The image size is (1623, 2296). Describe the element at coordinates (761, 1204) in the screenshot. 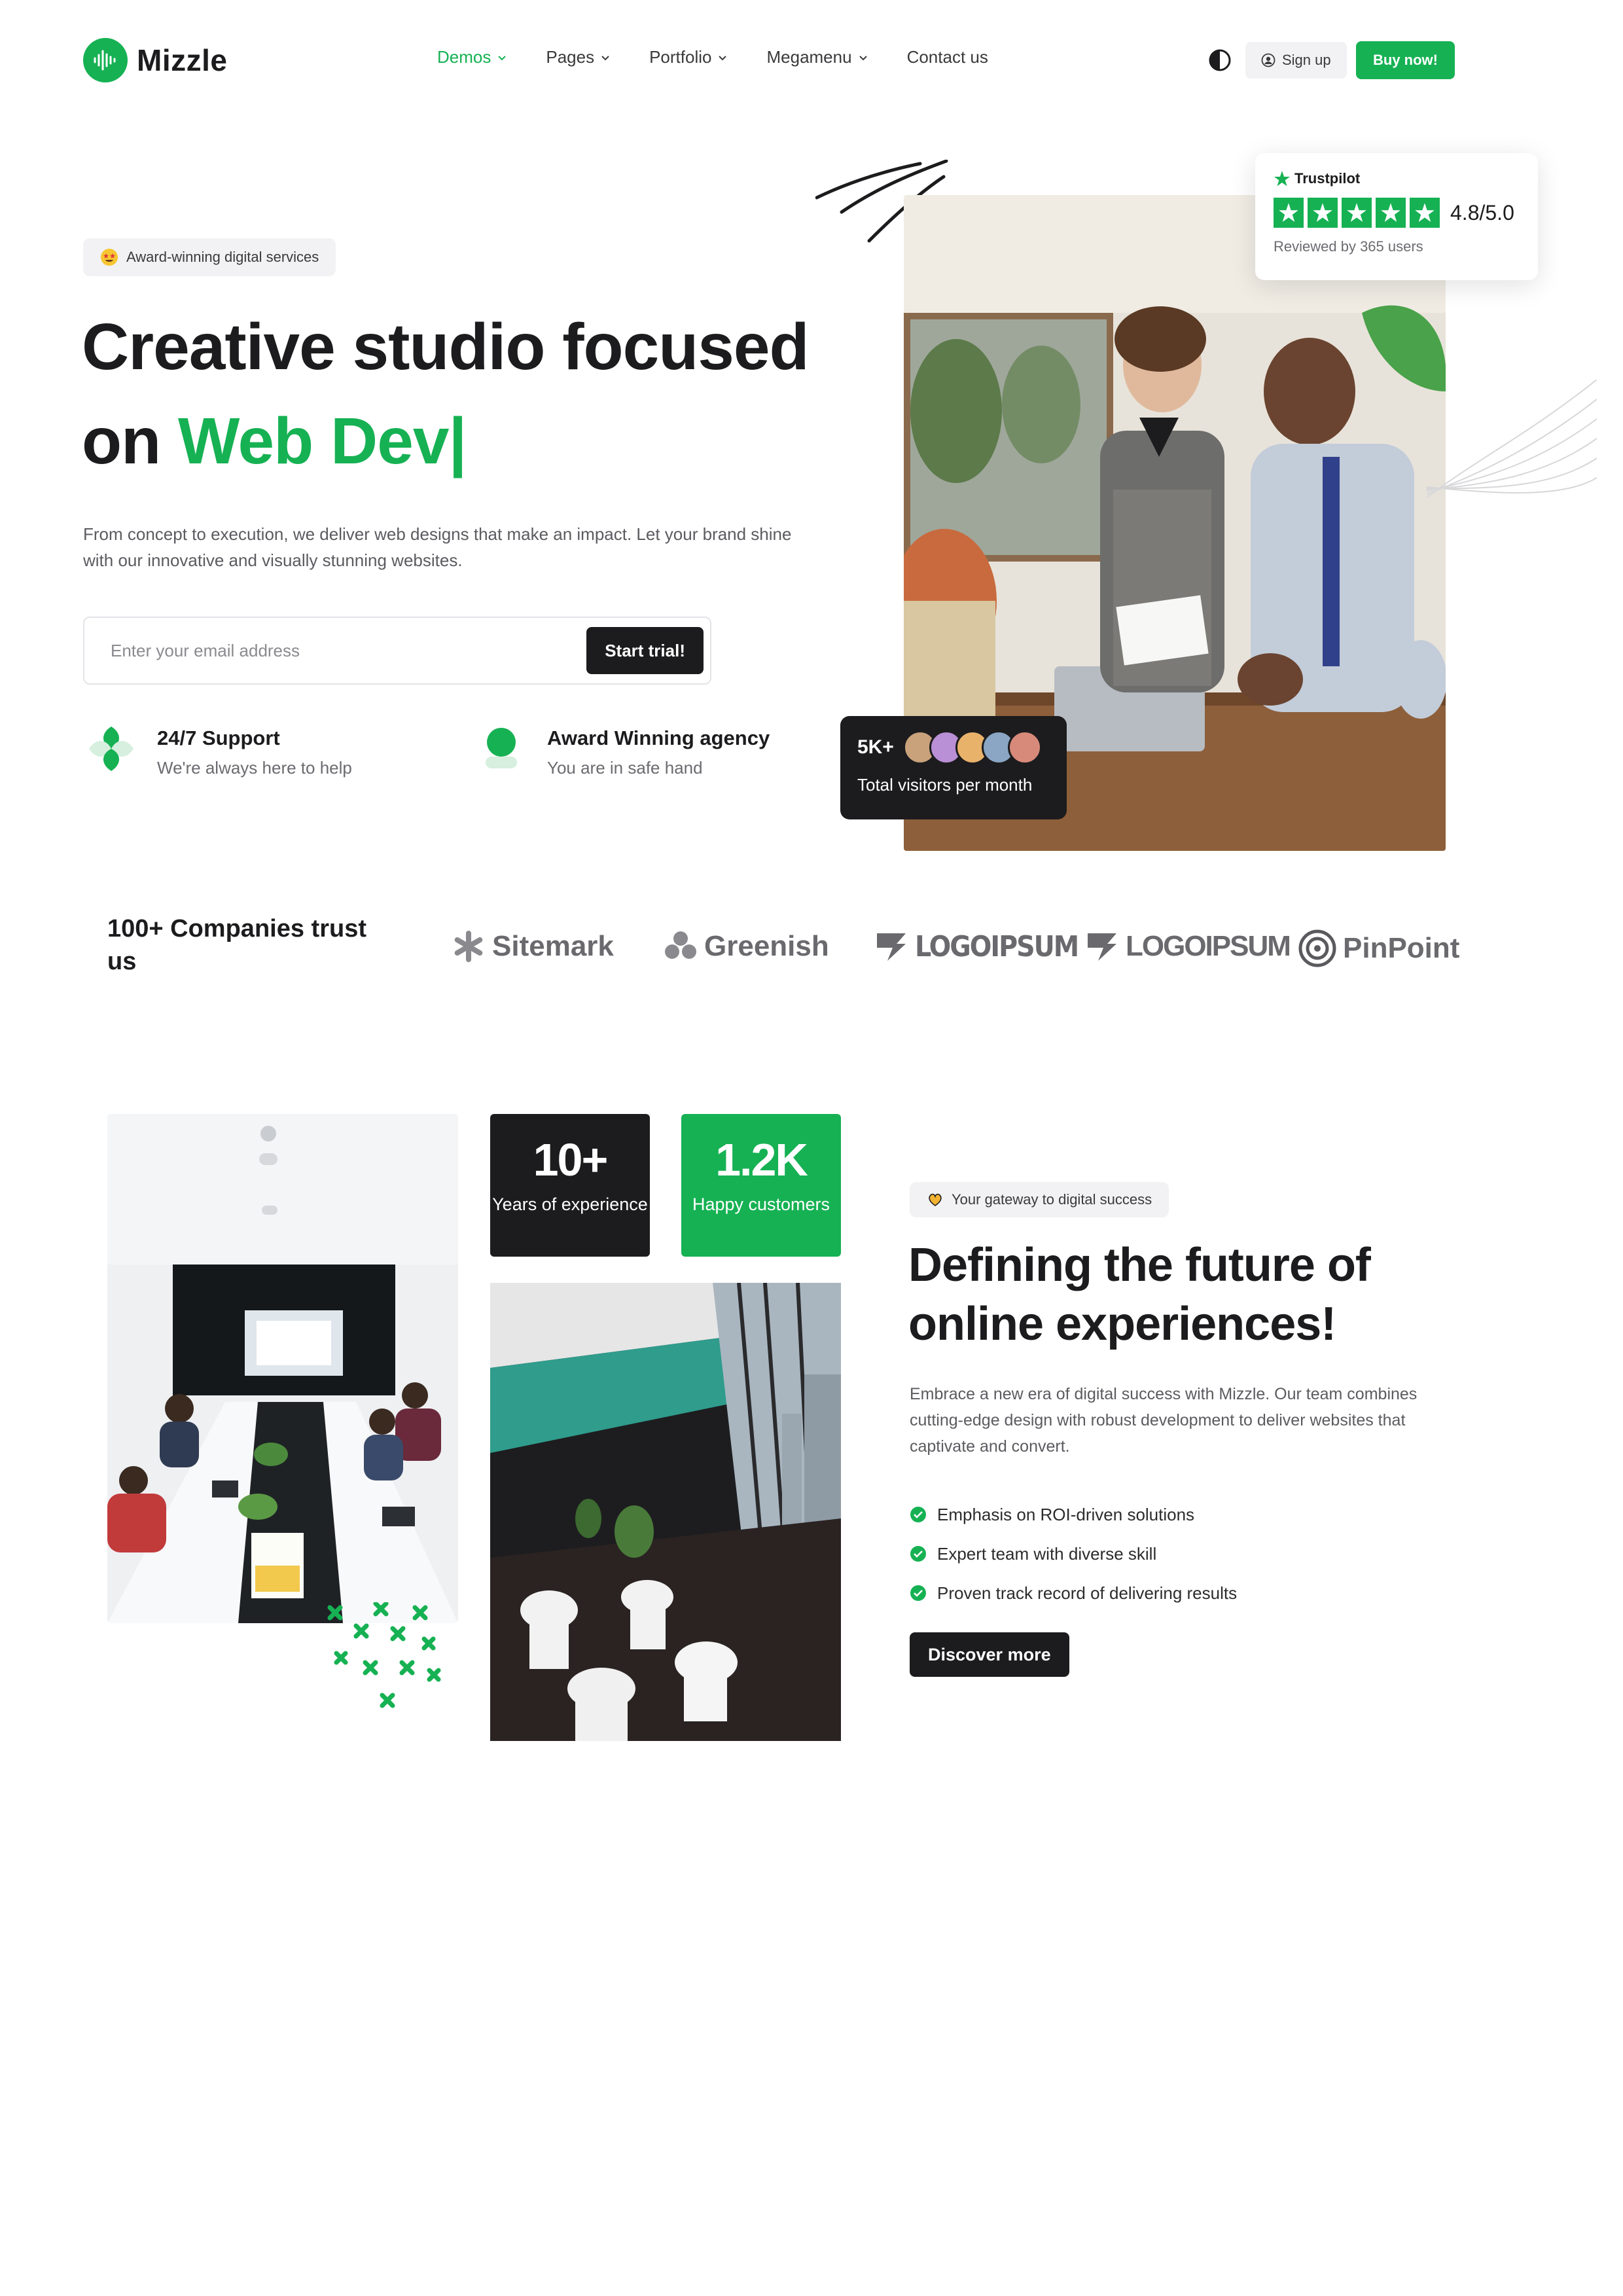

I see `stat-label: Happy customers` at that location.